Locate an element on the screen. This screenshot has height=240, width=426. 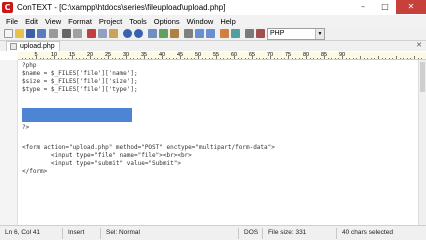
new-file-icon is located at coordinates (8, 33).